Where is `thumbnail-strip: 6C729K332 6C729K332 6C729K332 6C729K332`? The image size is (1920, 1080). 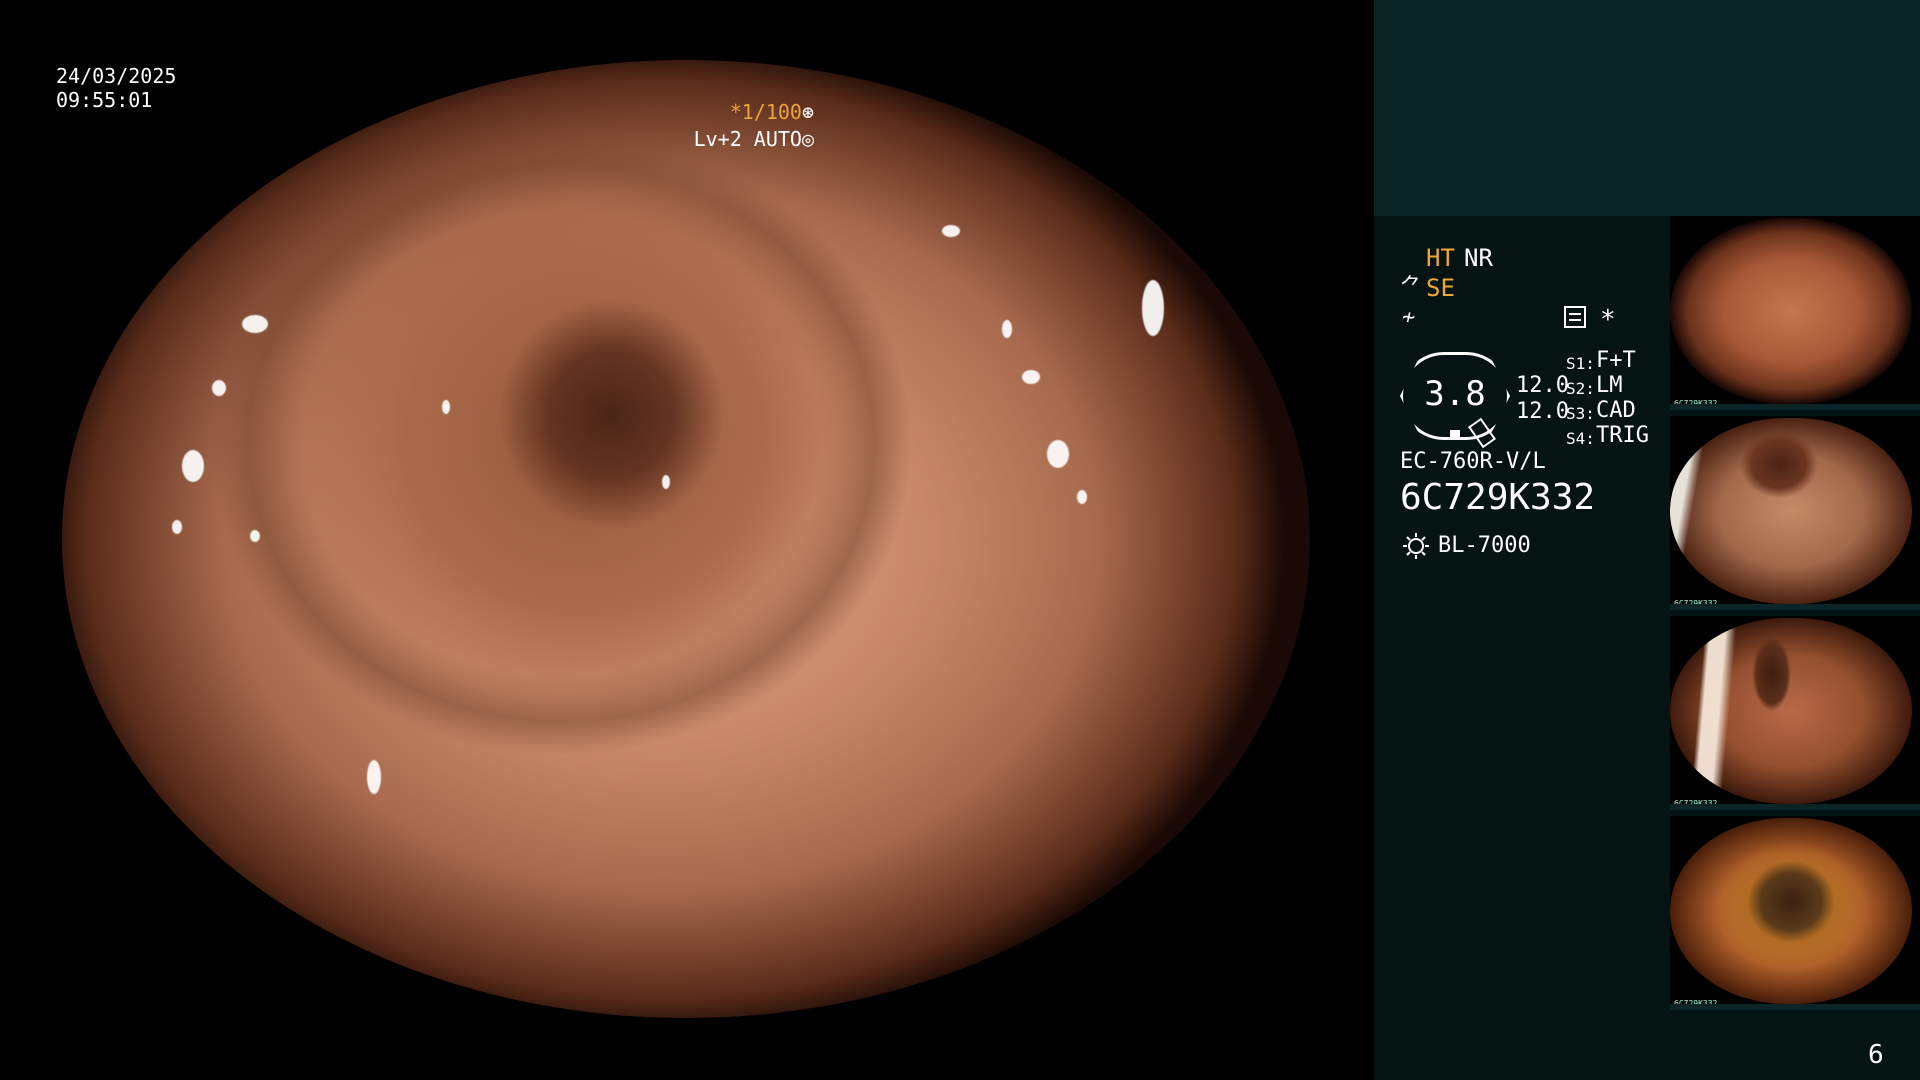 thumbnail-strip: 6C729K332 6C729K332 6C729K332 6C729K332 is located at coordinates (1795, 648).